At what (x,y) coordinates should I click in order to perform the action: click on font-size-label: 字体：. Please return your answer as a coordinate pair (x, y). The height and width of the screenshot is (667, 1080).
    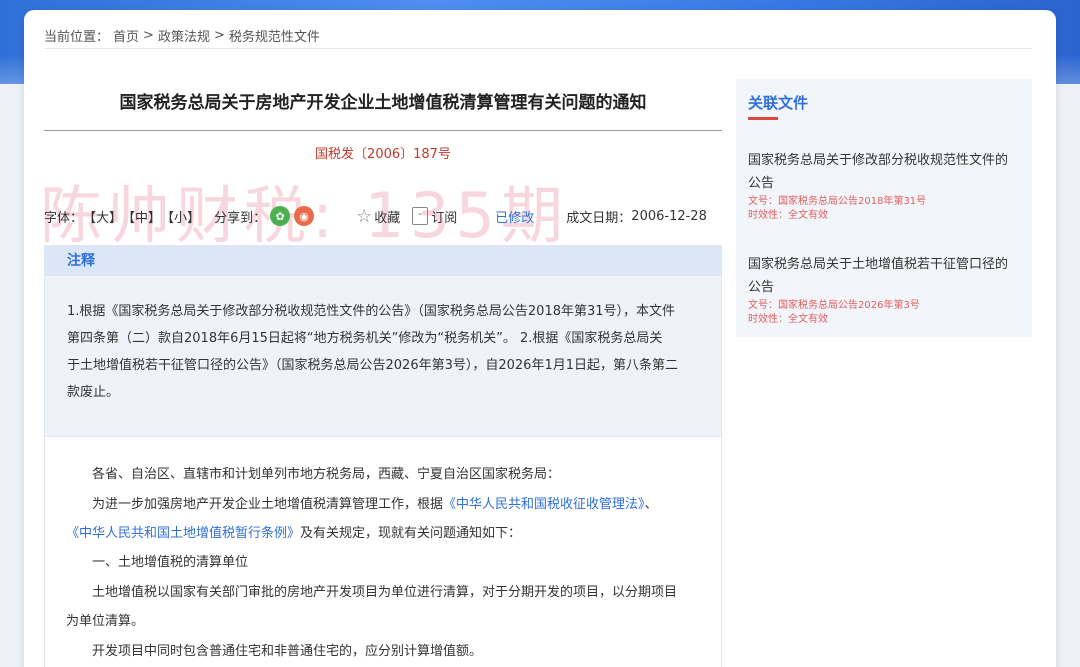
    Looking at the image, I should click on (64, 218).